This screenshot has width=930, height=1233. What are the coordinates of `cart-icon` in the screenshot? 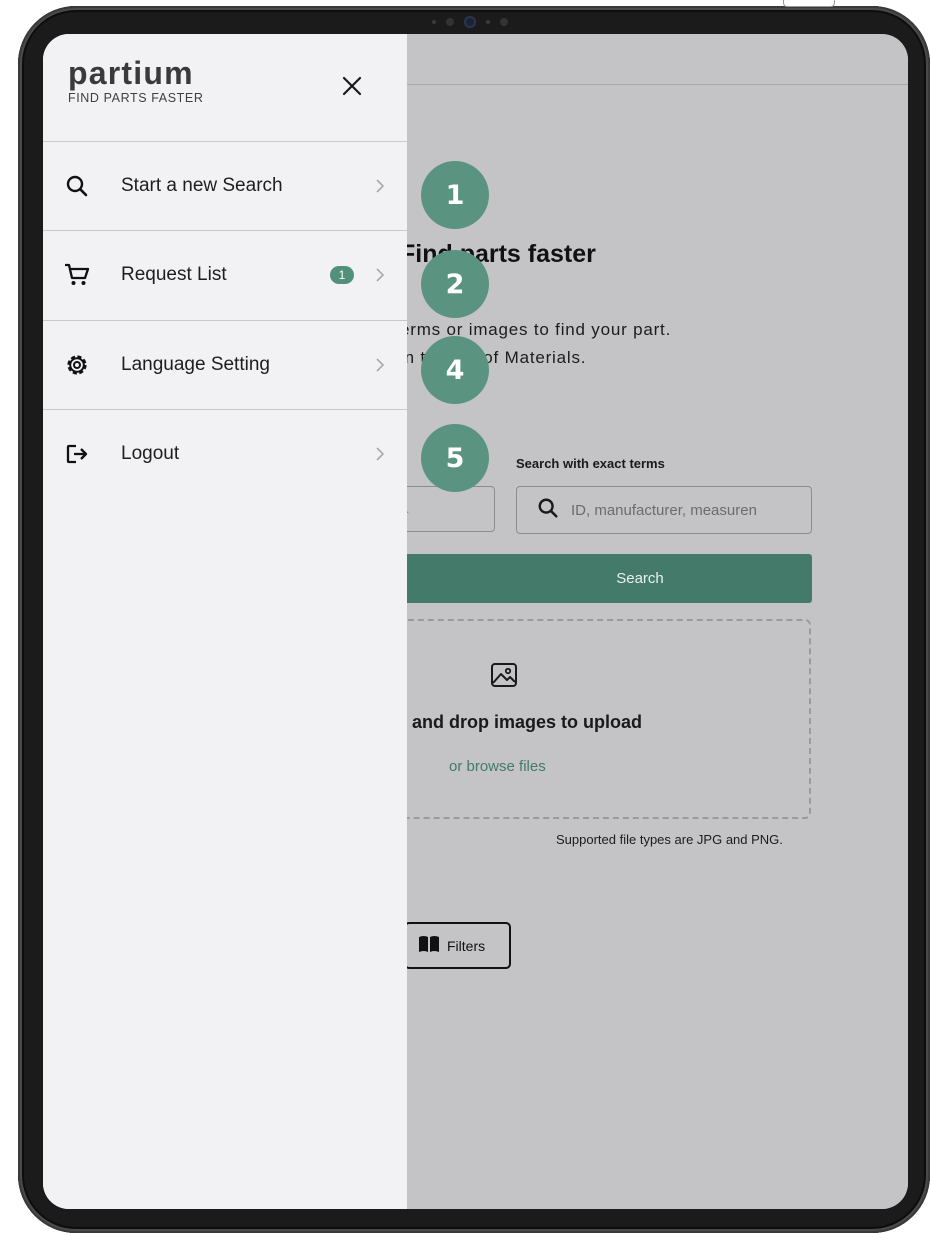 It's located at (77, 275).